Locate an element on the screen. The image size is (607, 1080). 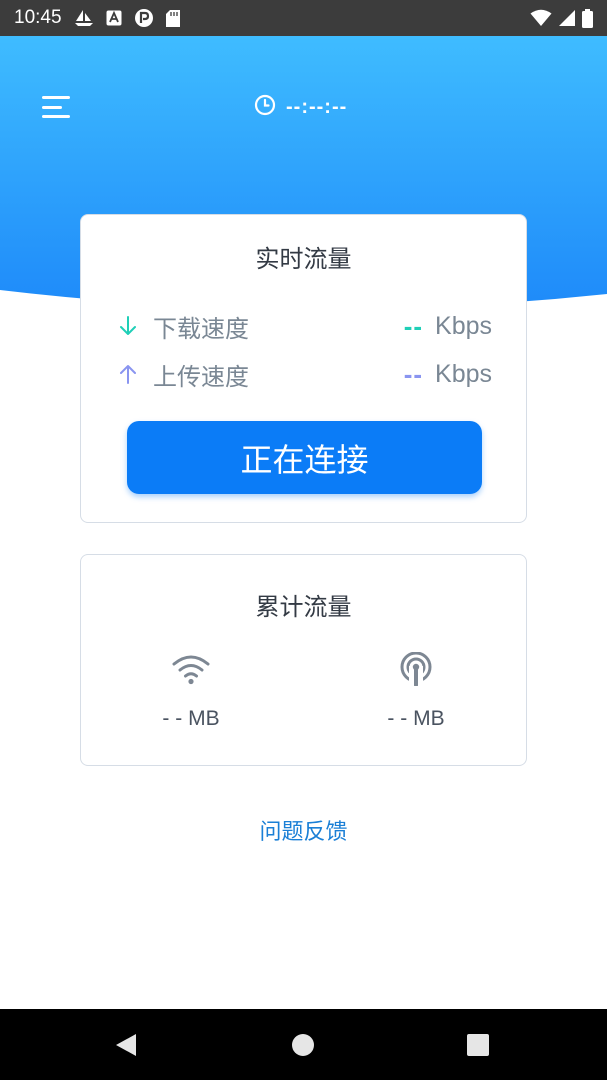
mobile-usage-value: - - MB is located at coordinates (416, 718).